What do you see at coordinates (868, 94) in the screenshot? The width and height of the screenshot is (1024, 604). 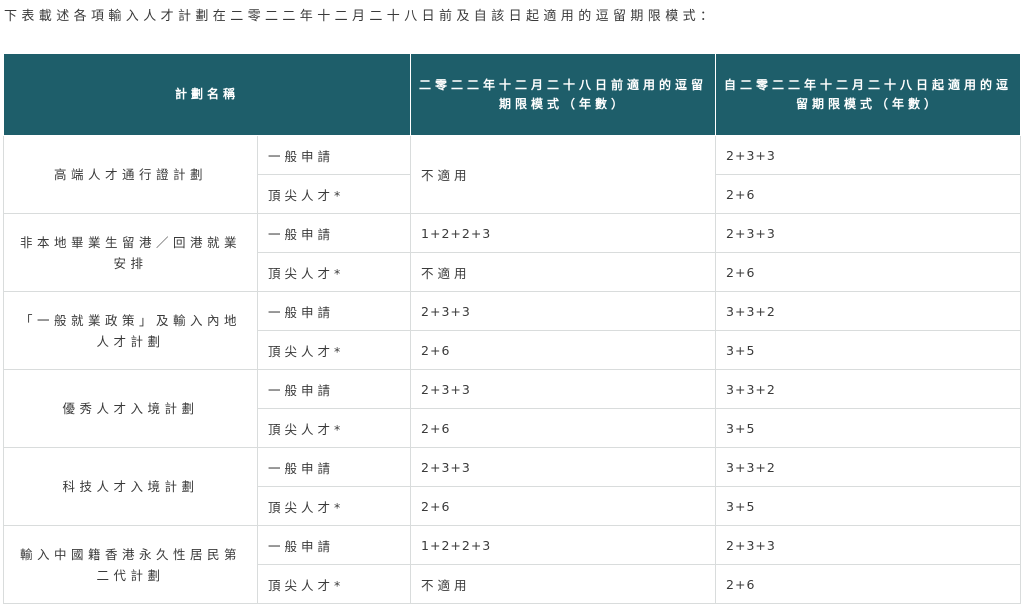 I see `header-from-date: 自二零二二年十二月二十八日起適用的逗留期限模式（年數）` at bounding box center [868, 94].